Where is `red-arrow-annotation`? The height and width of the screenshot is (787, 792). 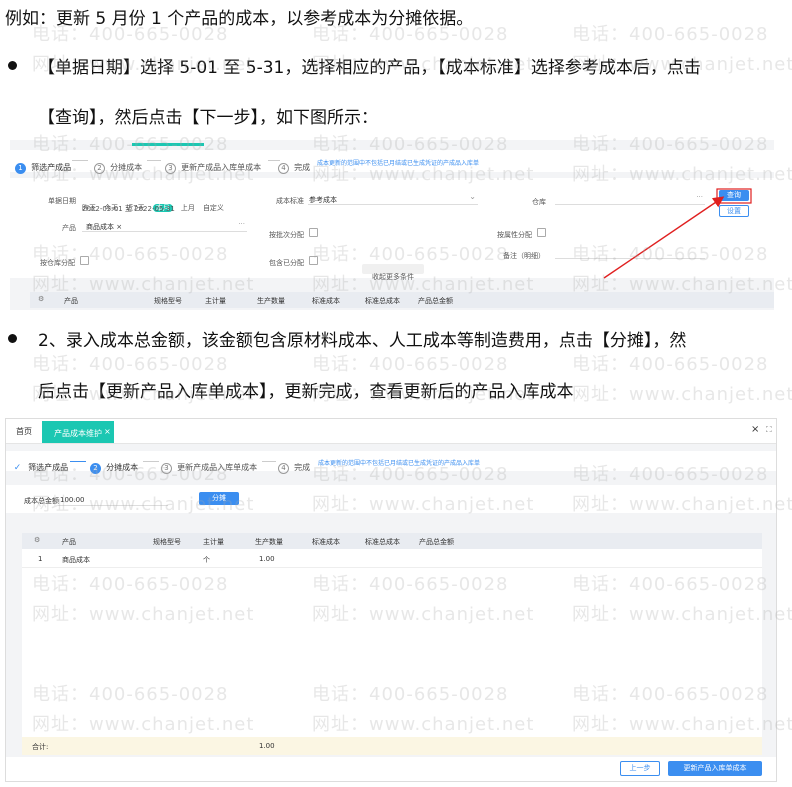 red-arrow-annotation is located at coordinates (677, 233).